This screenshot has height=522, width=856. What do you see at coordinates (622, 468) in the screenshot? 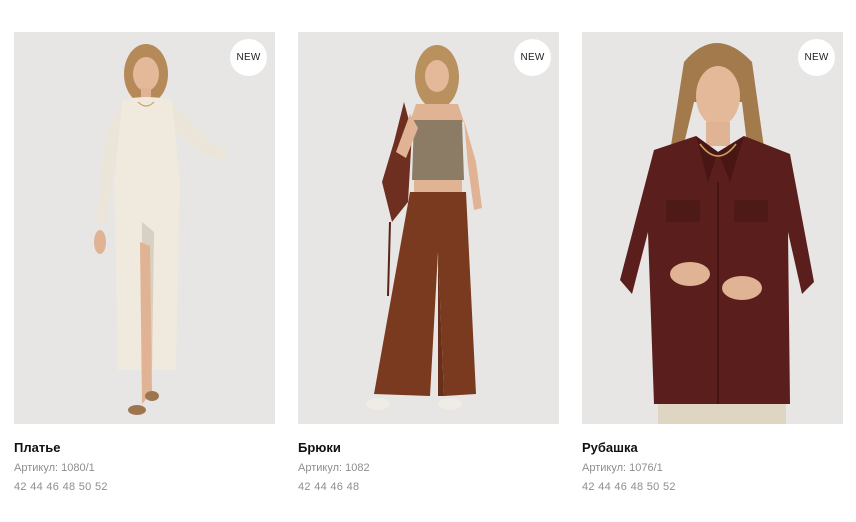
I see `product-article: Артикул: 1076/1` at bounding box center [622, 468].